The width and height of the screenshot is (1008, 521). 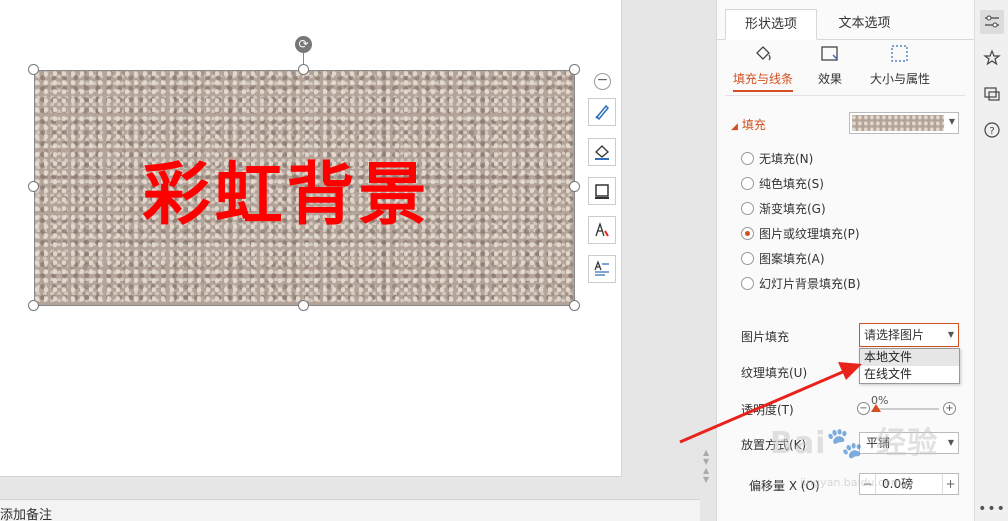 I want to click on increase-button: +, so click(x=949, y=408).